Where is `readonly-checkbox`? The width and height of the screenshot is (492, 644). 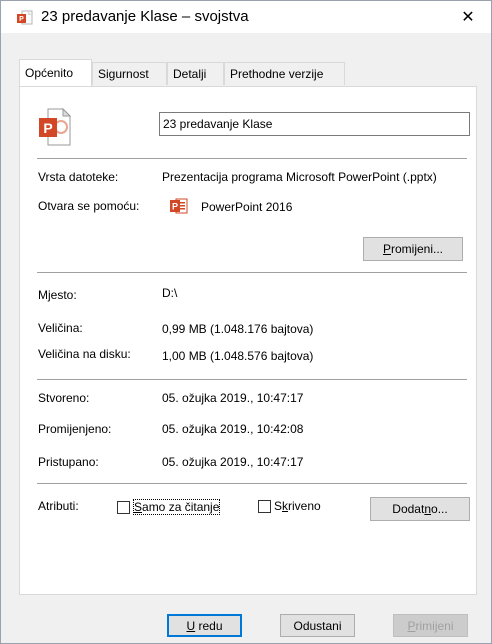
readonly-checkbox is located at coordinates (123, 507).